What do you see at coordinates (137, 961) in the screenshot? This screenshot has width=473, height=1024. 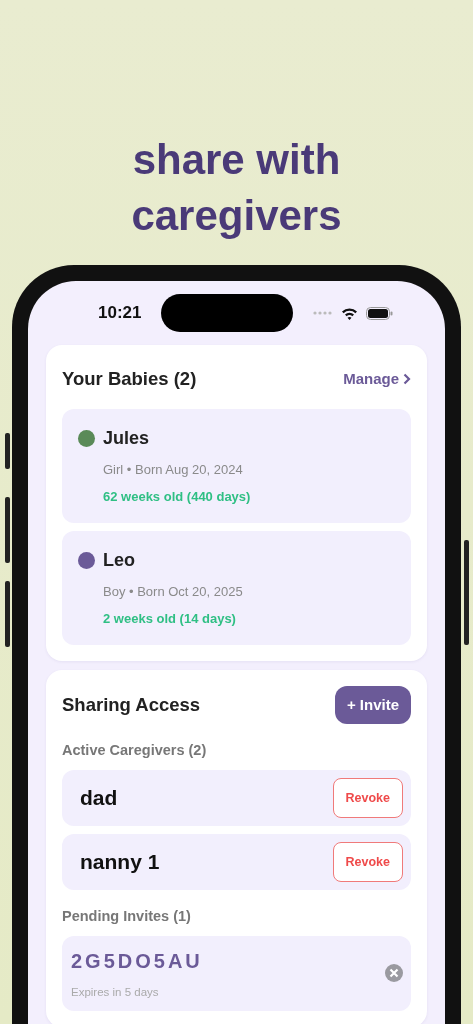 I see `invite-code: 2G5DO5AU` at bounding box center [137, 961].